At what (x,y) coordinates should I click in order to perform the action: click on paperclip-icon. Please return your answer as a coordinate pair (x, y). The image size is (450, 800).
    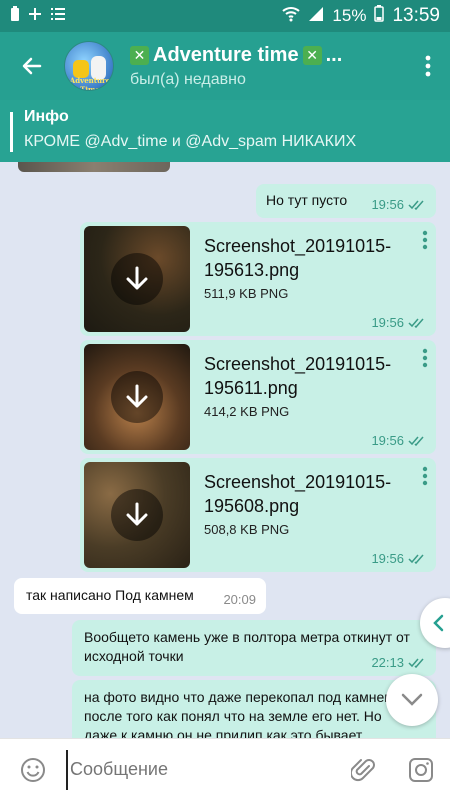
    Looking at the image, I should click on (363, 769).